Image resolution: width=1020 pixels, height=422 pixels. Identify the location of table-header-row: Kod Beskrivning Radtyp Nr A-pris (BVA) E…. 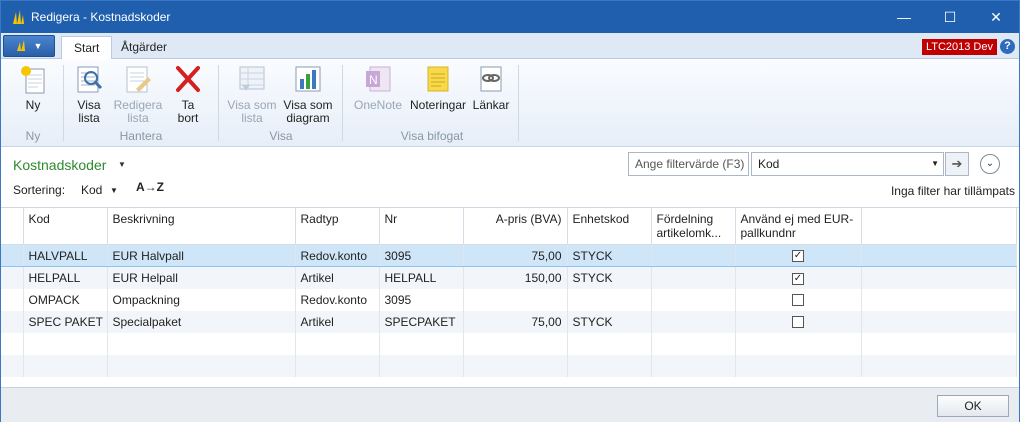
(509, 226).